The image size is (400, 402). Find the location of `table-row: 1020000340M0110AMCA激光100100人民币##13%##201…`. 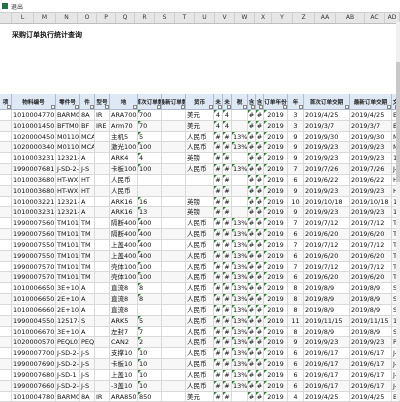

table-row: 1020000340M0110AMCA激光100100人民币##13%##201… is located at coordinates (200, 148).